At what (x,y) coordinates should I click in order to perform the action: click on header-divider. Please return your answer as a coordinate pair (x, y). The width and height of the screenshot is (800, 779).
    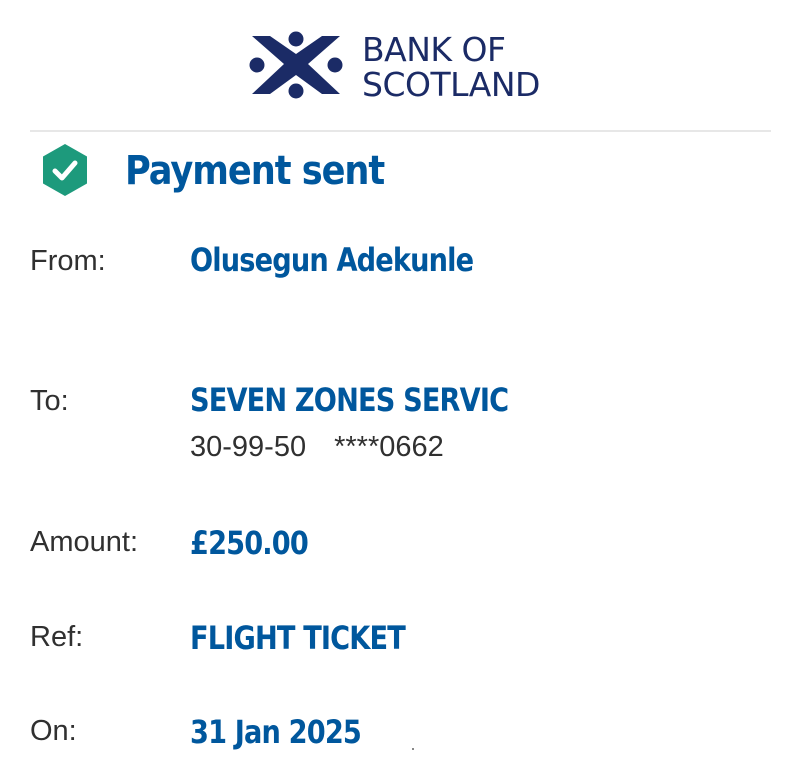
    Looking at the image, I should click on (400, 131).